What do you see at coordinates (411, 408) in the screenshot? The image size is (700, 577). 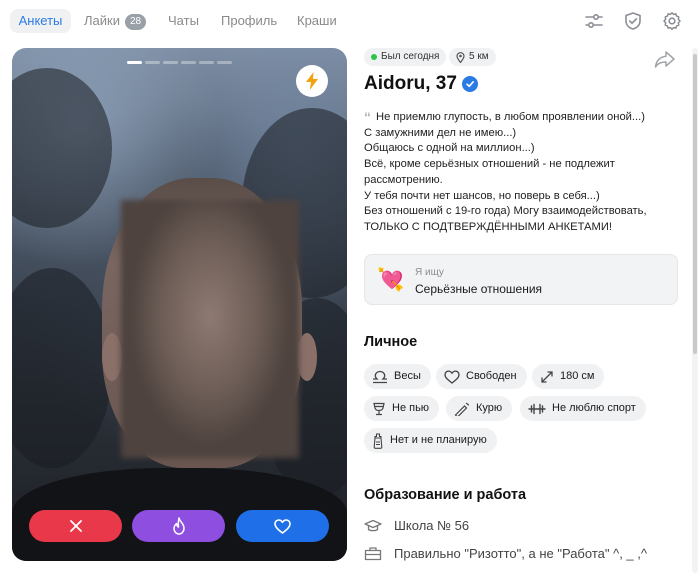 I see `tag-alcohol-label: Не пью` at bounding box center [411, 408].